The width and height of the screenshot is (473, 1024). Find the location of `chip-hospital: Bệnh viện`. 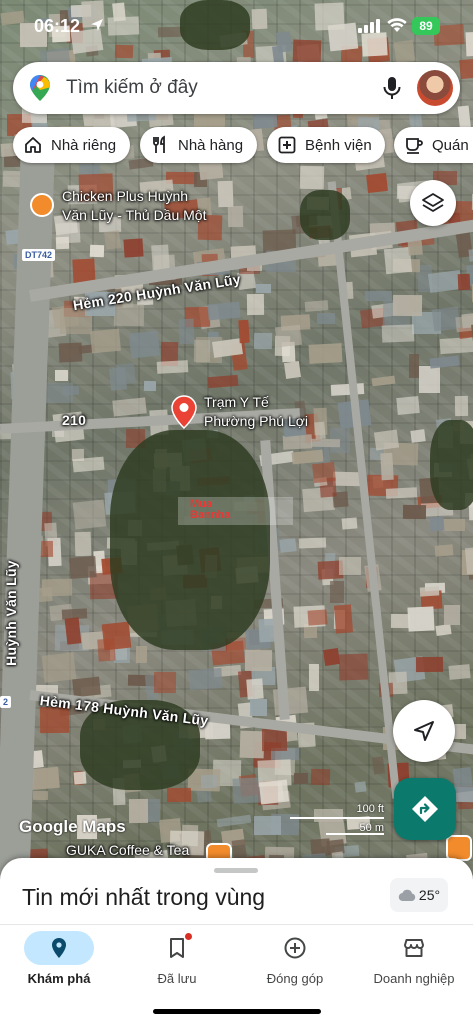

chip-hospital: Bệnh viện is located at coordinates (326, 145).